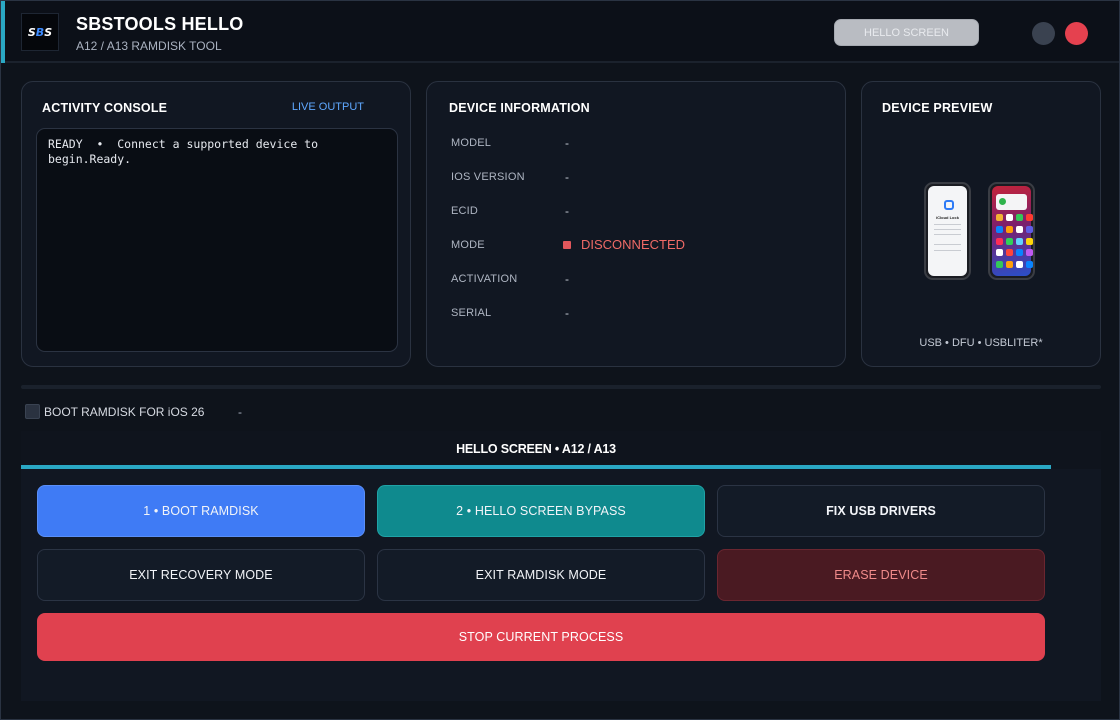 Image resolution: width=1120 pixels, height=720 pixels. I want to click on notification-card, so click(1011, 202).